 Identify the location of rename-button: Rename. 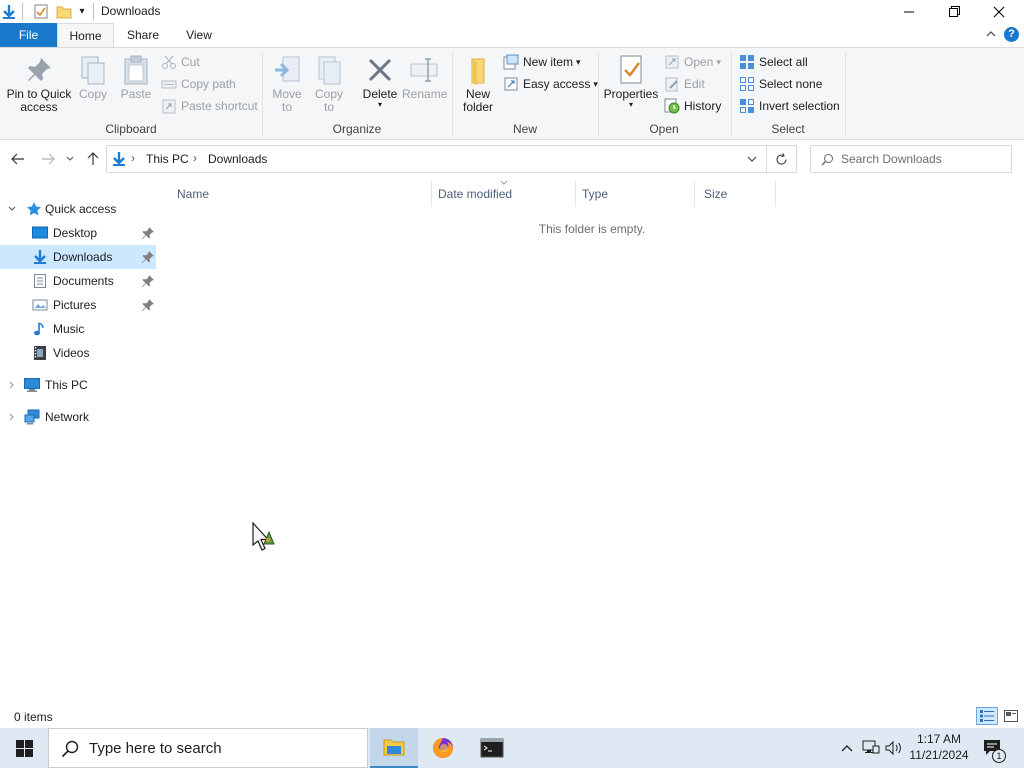
(425, 76).